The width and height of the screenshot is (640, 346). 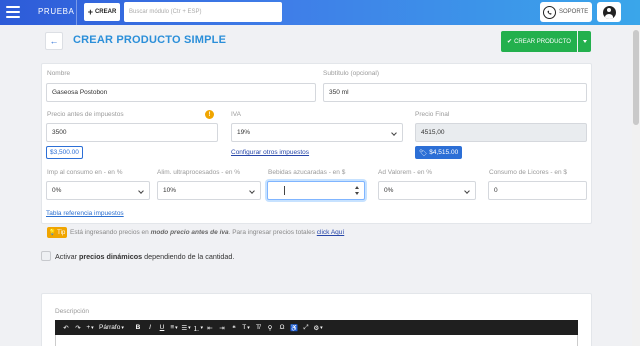 What do you see at coordinates (56, 11) in the screenshot?
I see `brand-name: PRUEBA` at bounding box center [56, 11].